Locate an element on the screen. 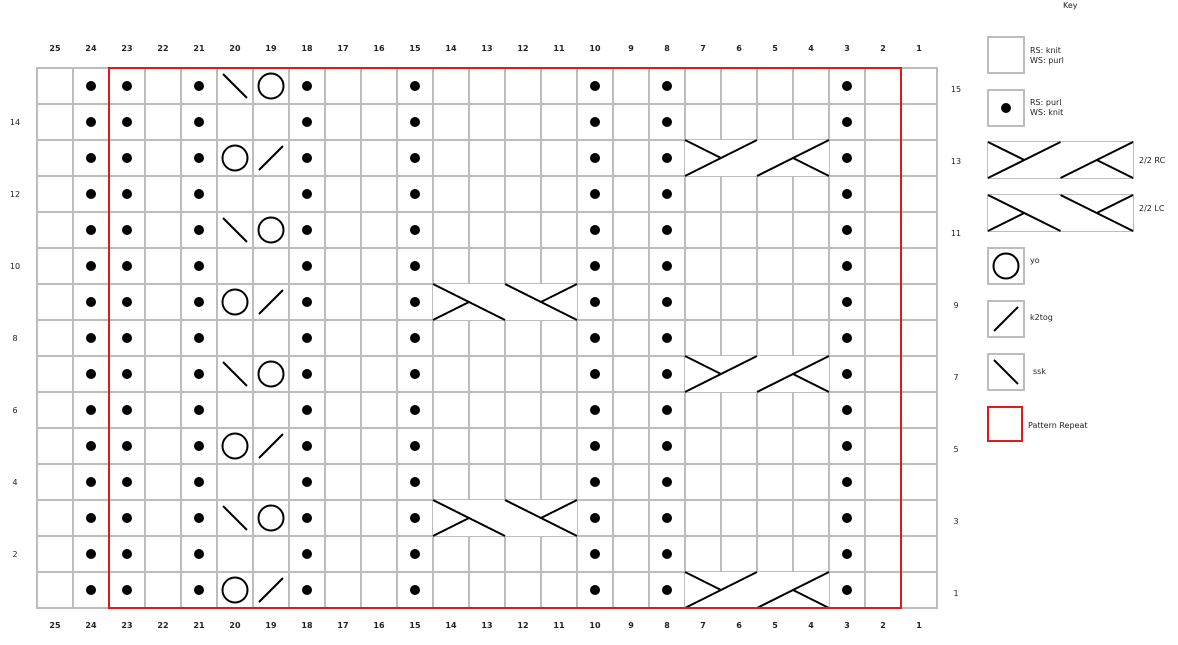  column-label-bottom: 23 is located at coordinates (126, 625).